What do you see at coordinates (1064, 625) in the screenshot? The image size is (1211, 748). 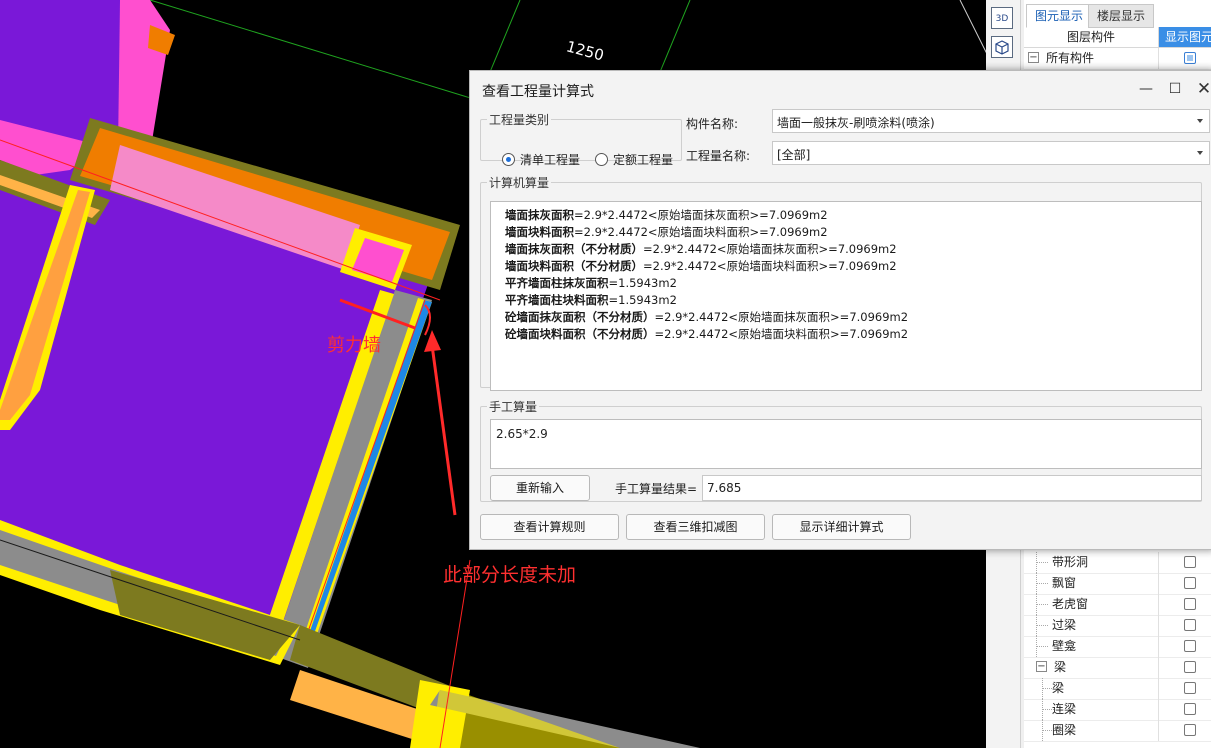 I see `tree-row-label: 过梁` at bounding box center [1064, 625].